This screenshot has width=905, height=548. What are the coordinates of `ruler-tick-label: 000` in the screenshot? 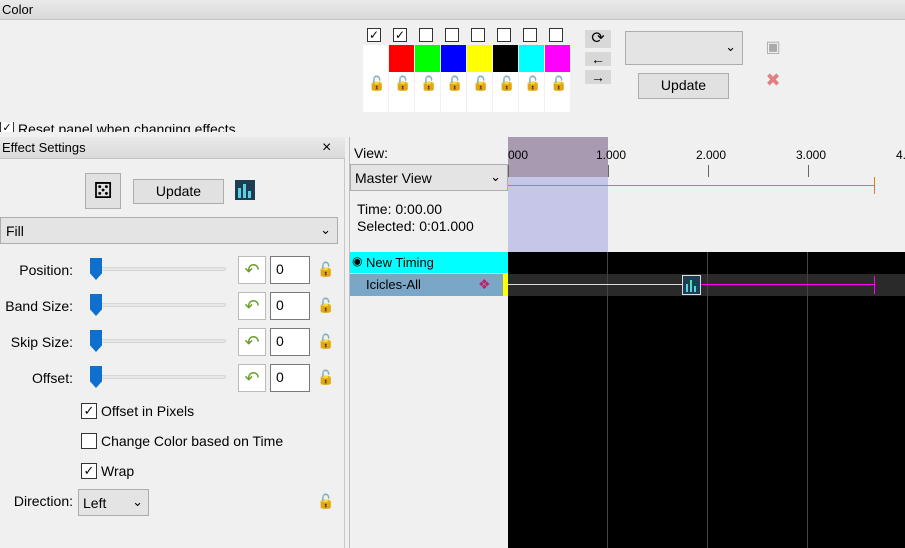 It's located at (518, 155).